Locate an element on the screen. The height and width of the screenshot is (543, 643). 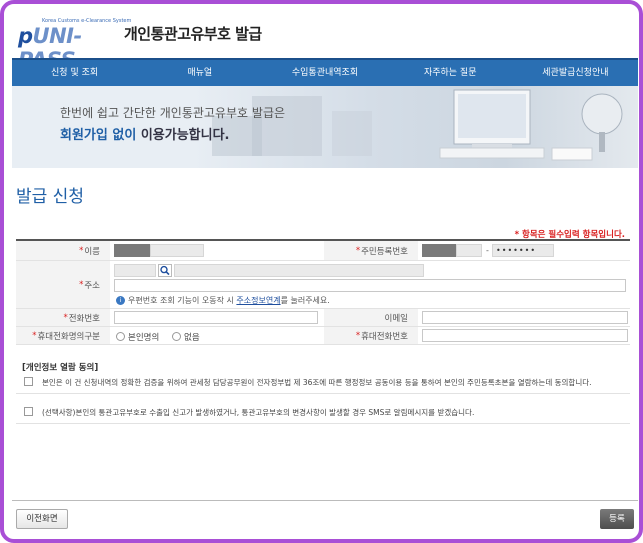
zipcode-input is located at coordinates (135, 270).